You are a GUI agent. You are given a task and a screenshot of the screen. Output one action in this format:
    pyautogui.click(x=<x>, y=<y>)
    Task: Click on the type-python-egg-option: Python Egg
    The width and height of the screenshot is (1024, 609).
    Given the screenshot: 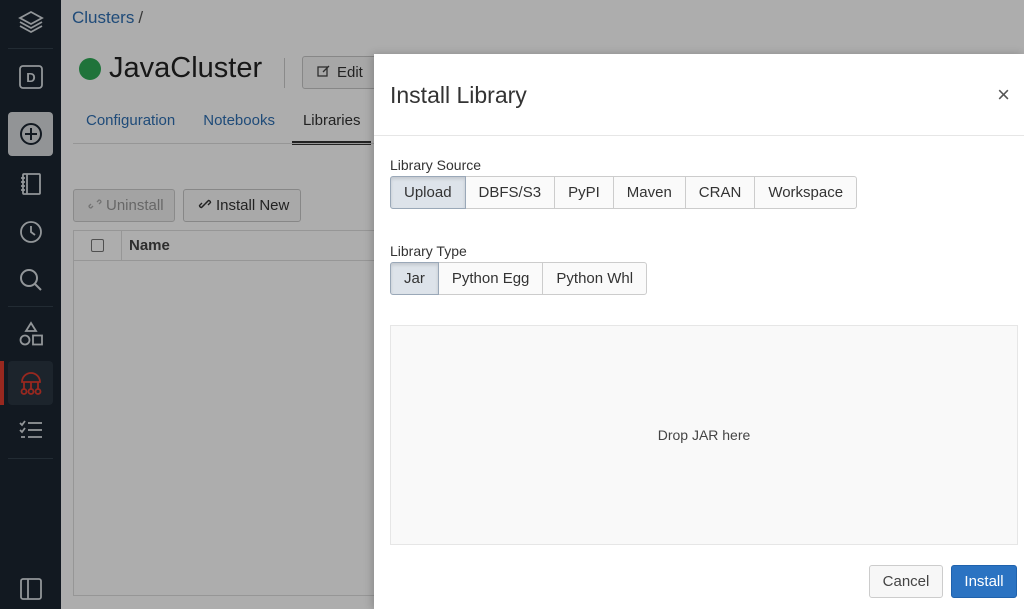 What is the action you would take?
    pyautogui.click(x=490, y=278)
    